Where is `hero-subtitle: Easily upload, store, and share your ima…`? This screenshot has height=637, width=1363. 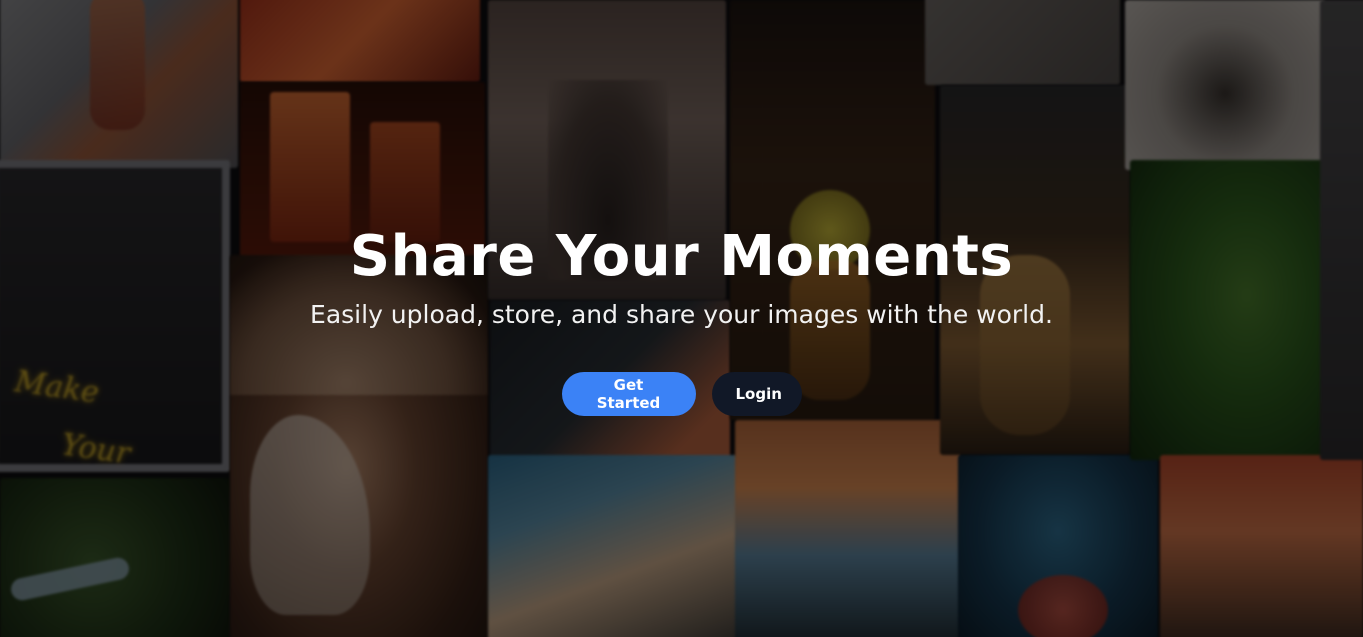
hero-subtitle: Easily upload, store, and share your ima… is located at coordinates (681, 314).